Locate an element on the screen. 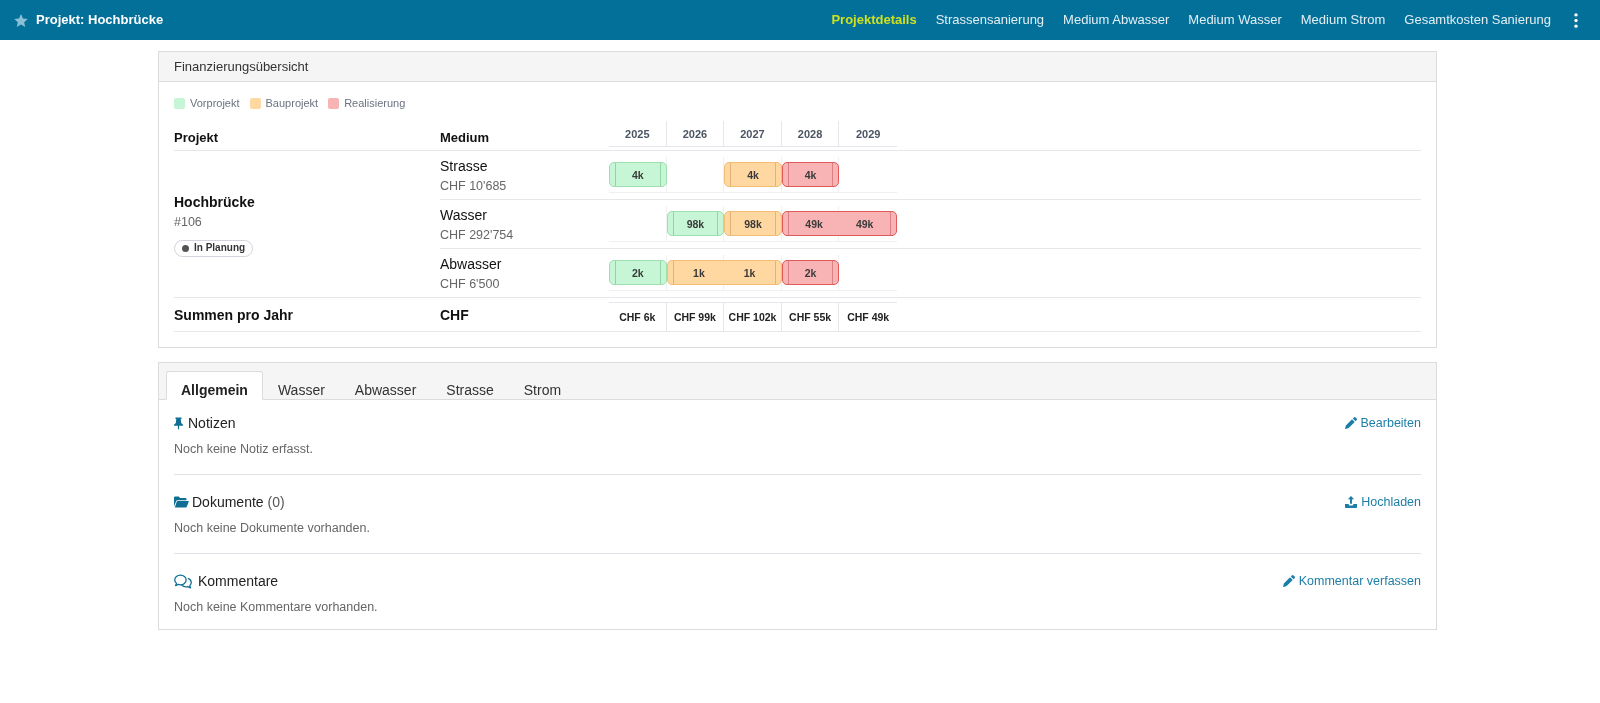 The width and height of the screenshot is (1600, 703). medium-amount: CHF 292'754 is located at coordinates (477, 235).